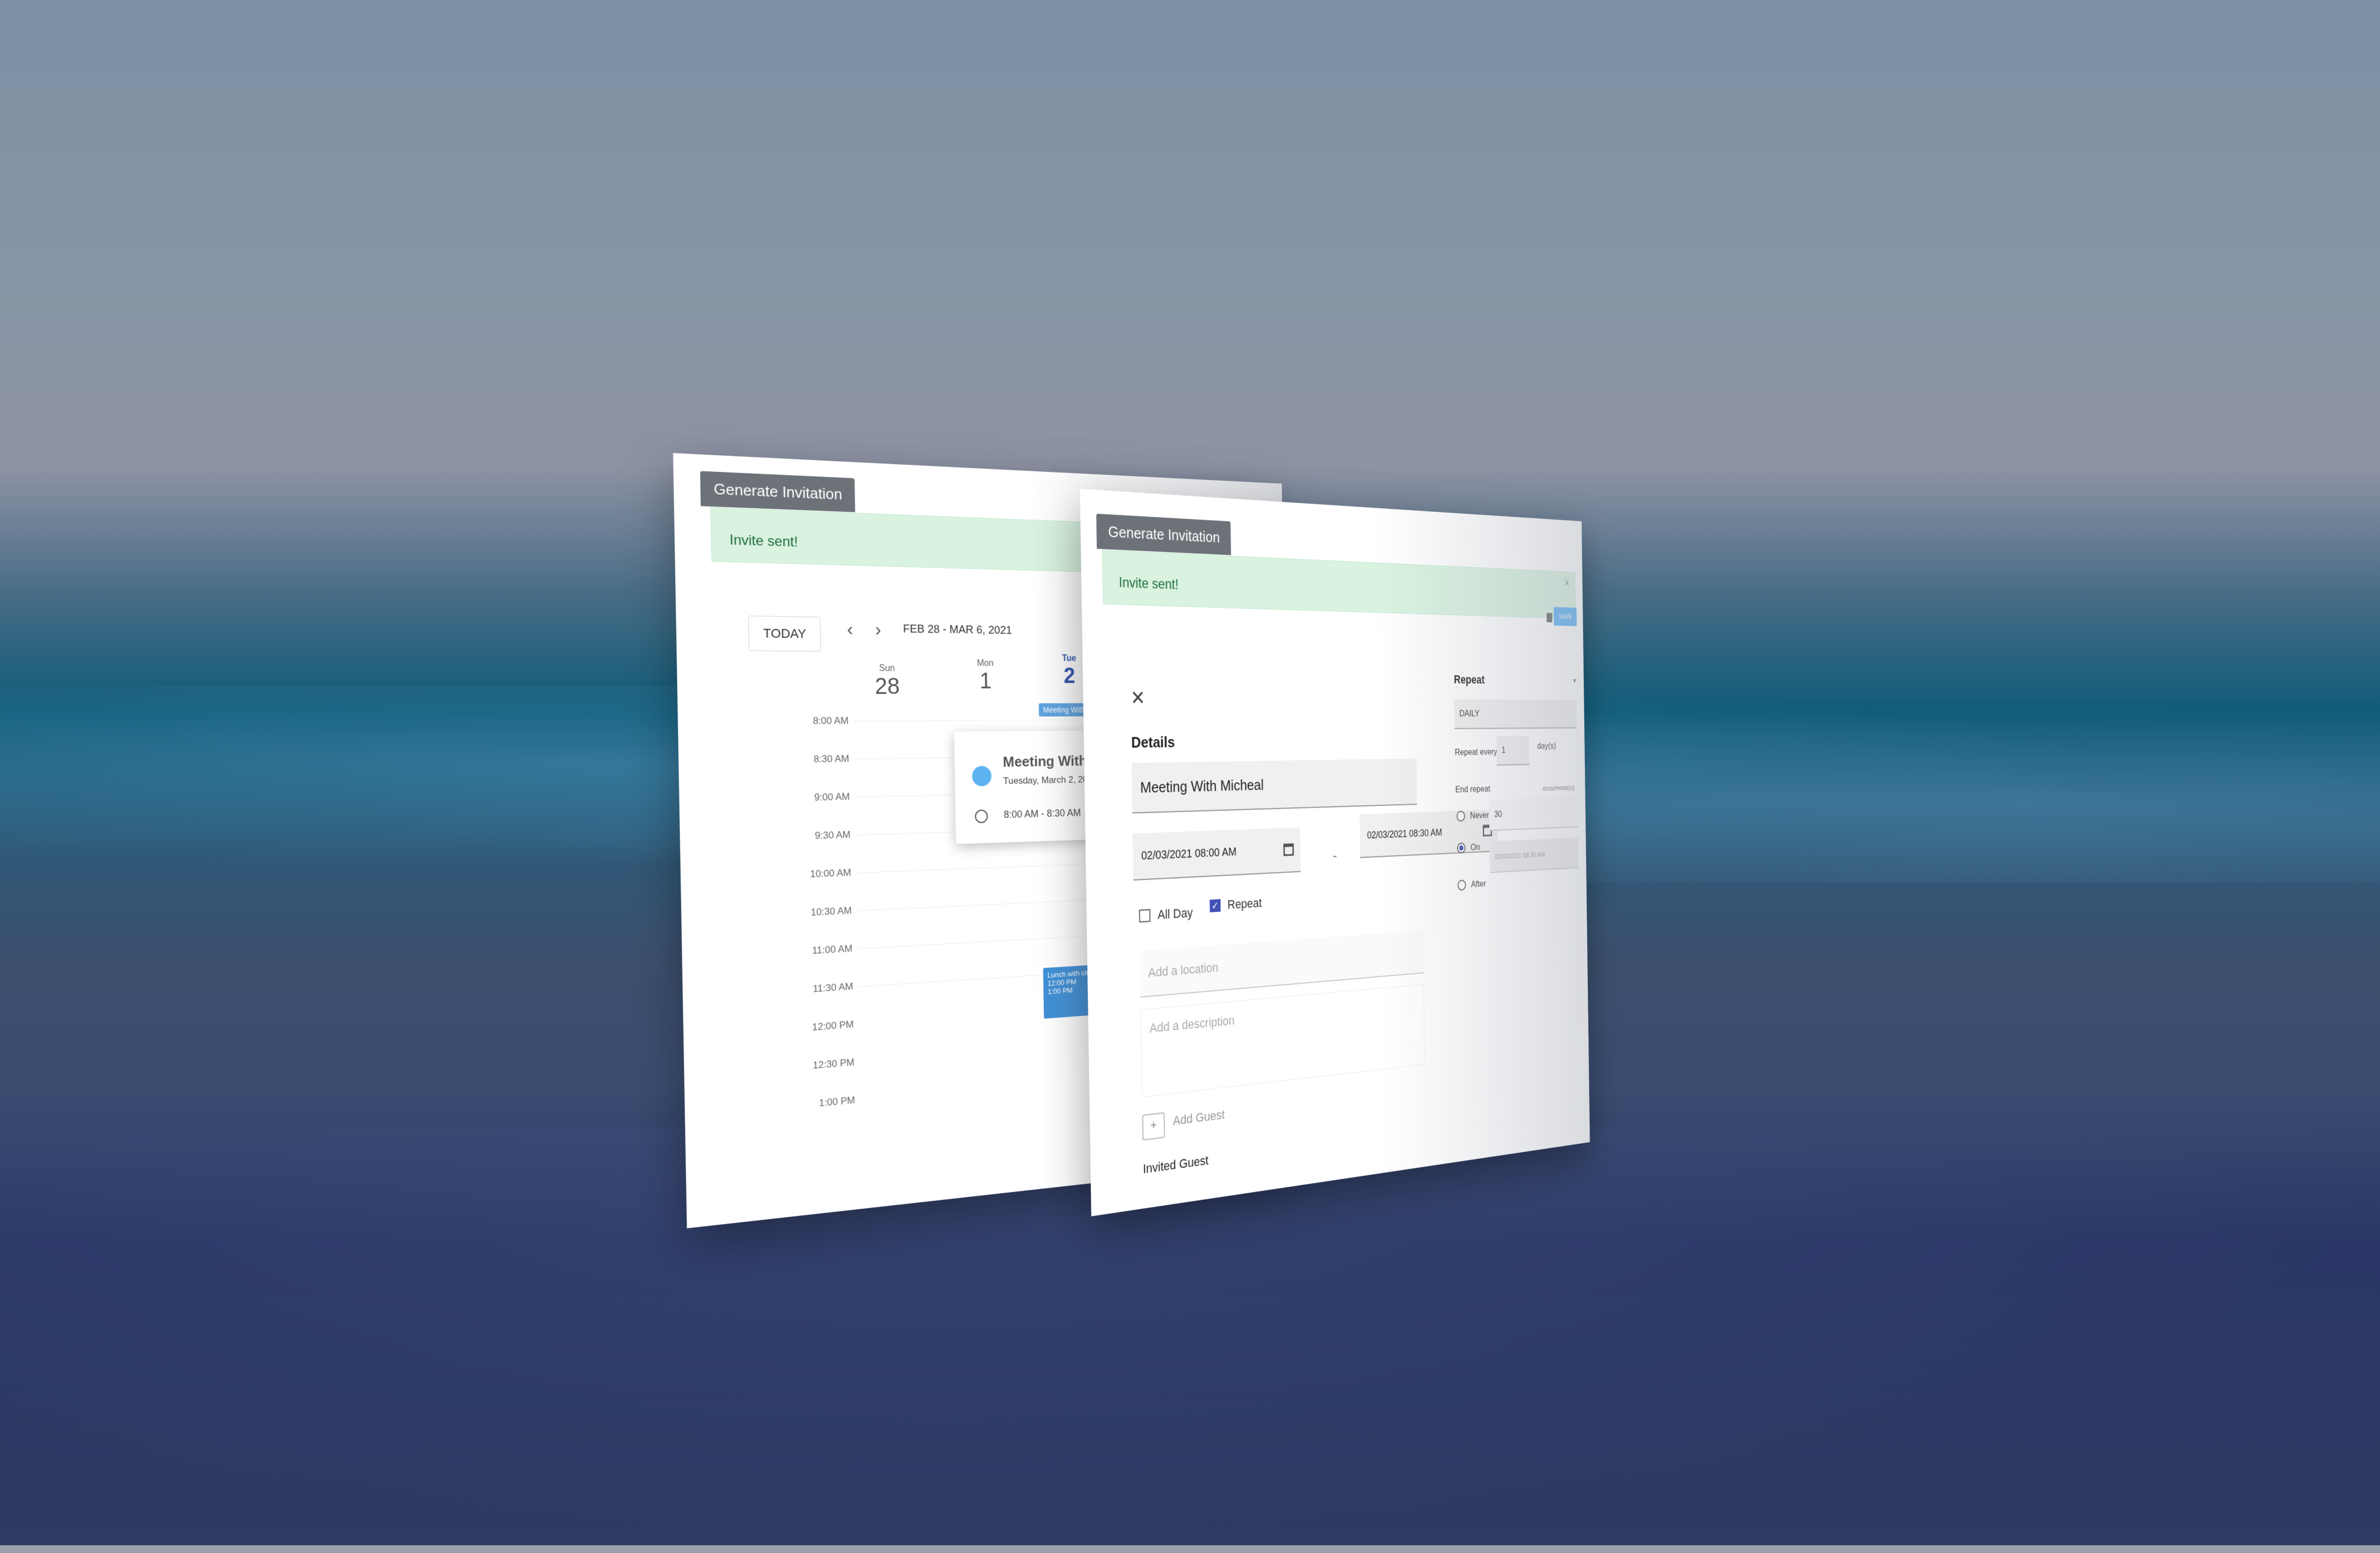  What do you see at coordinates (1175, 913) in the screenshot?
I see `all-day-label: All Day` at bounding box center [1175, 913].